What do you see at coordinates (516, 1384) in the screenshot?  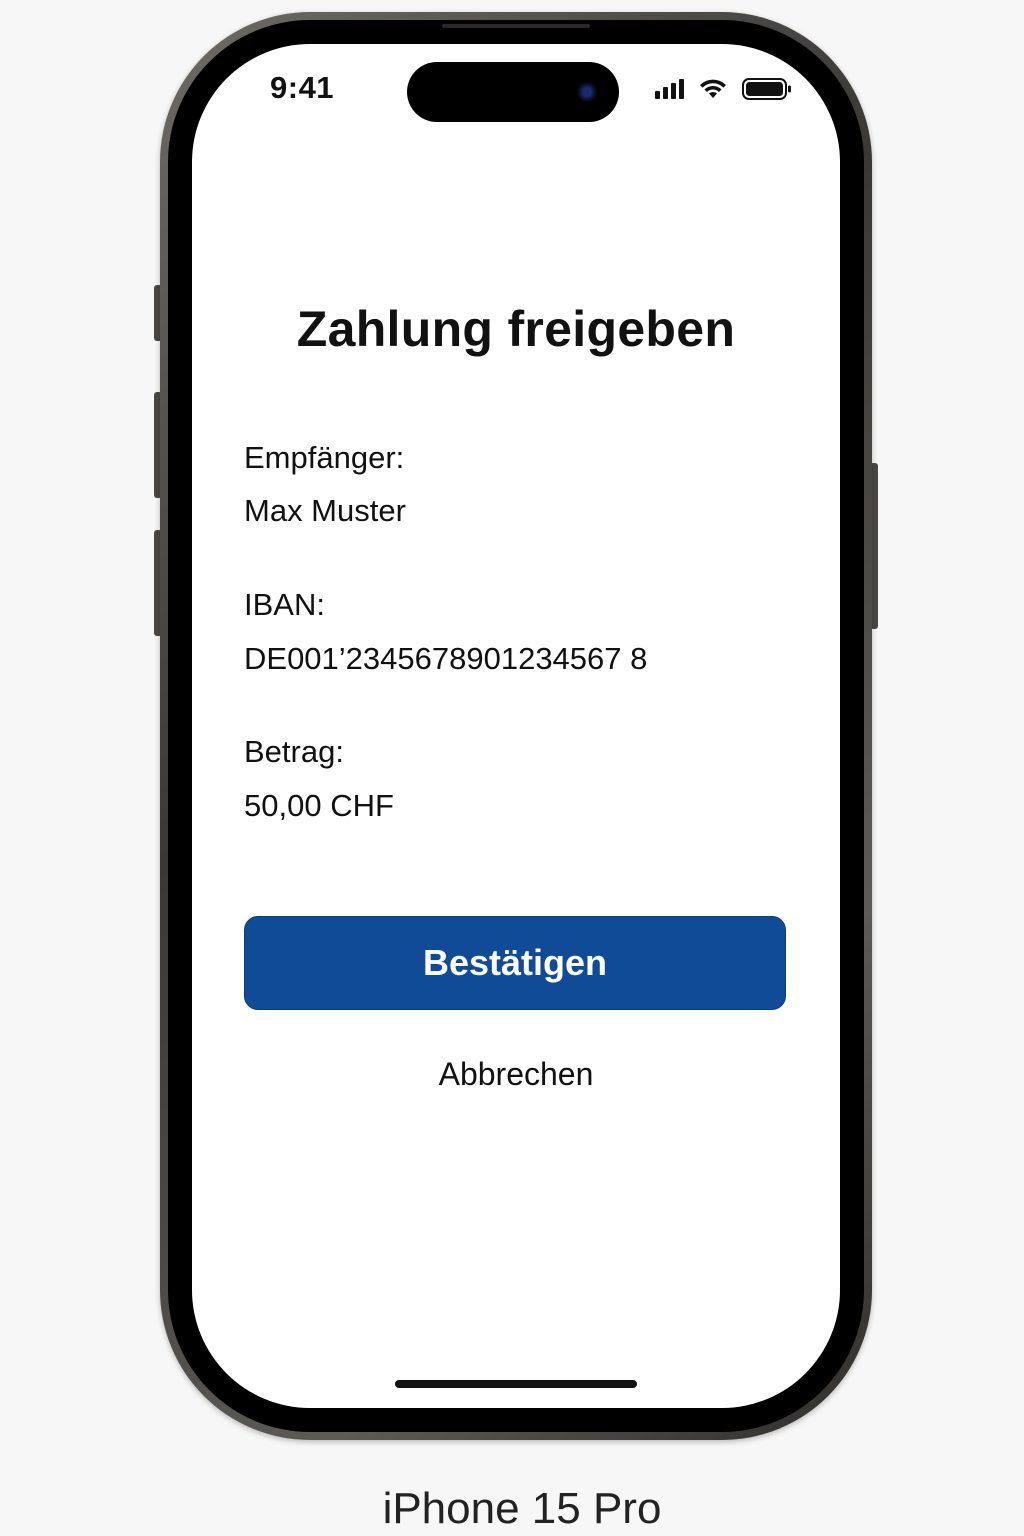 I see `home-indicator` at bounding box center [516, 1384].